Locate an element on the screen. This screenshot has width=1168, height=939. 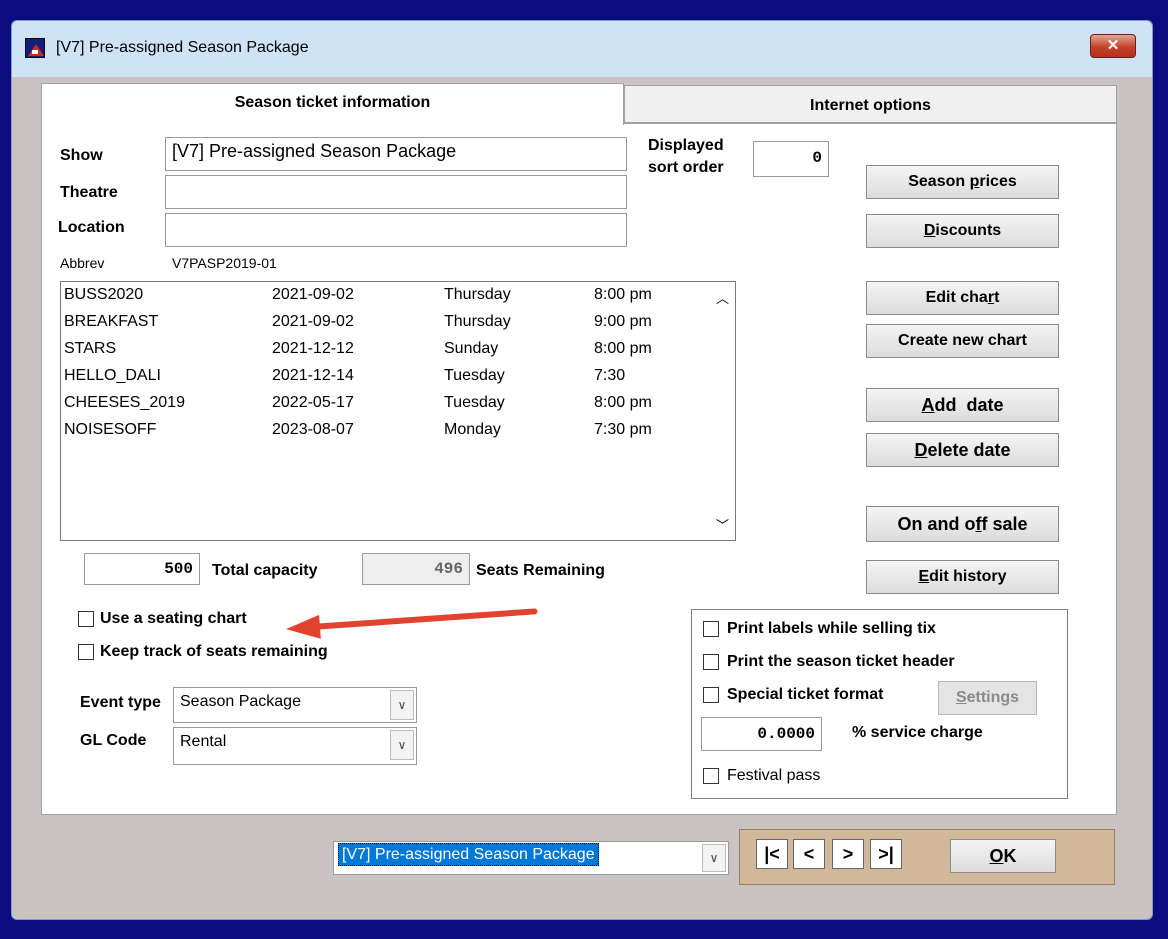
gl-code-value: Rental is located at coordinates (203, 741).